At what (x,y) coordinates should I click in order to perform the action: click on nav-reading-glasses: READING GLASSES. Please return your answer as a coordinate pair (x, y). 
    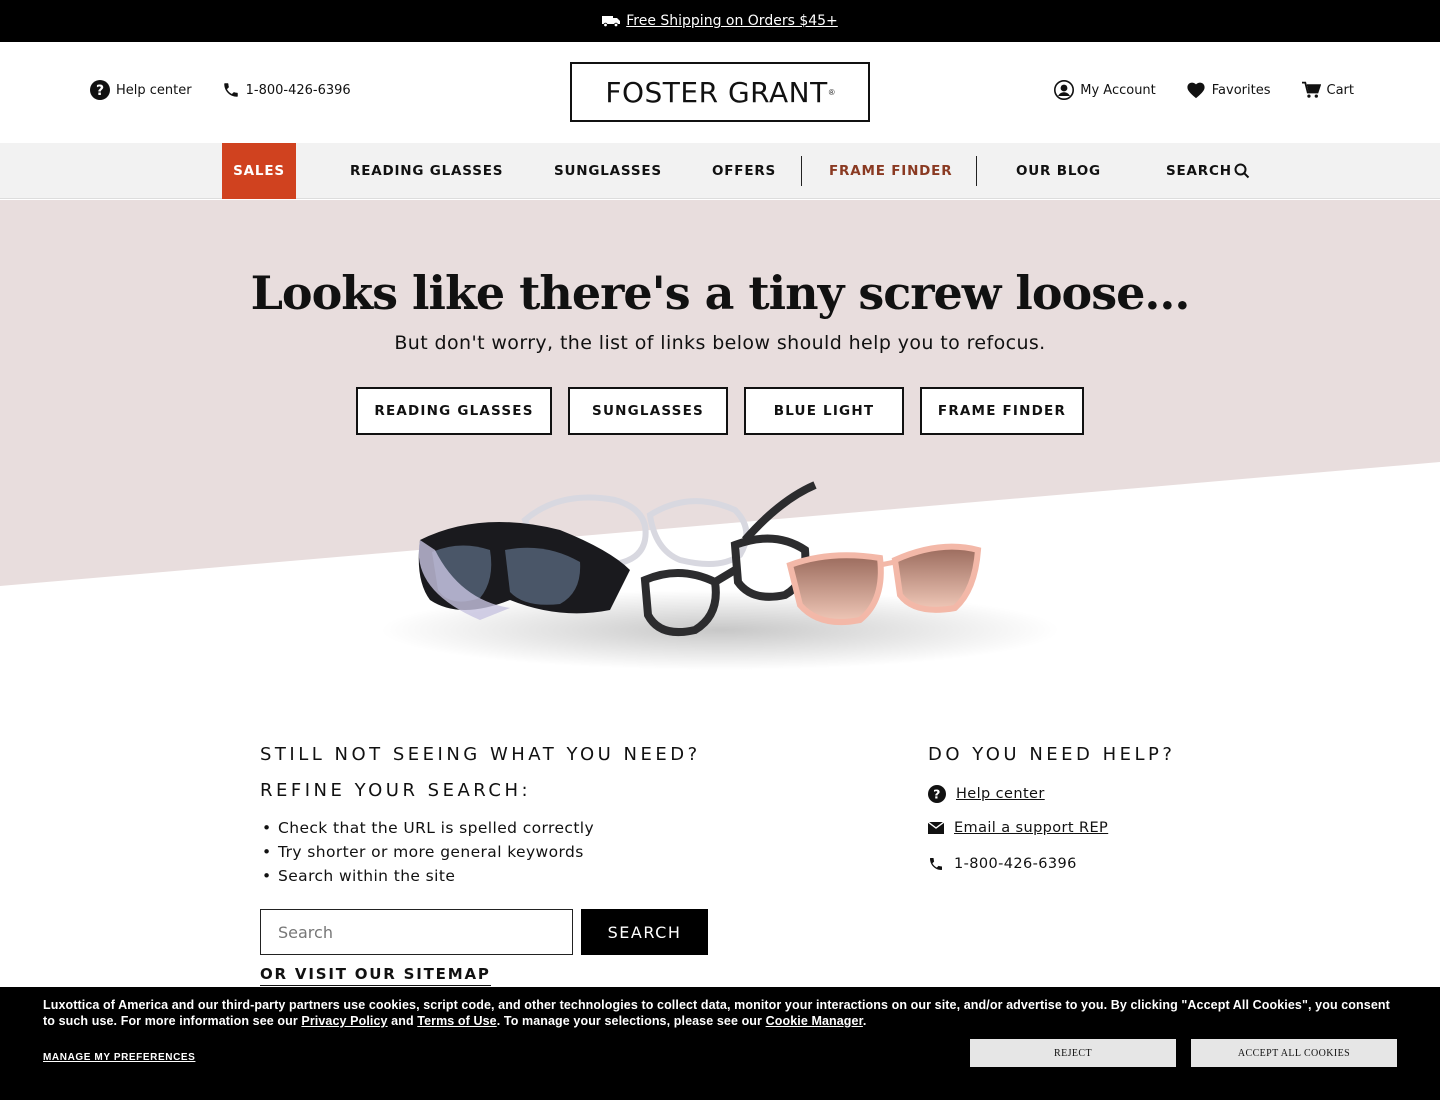
    Looking at the image, I should click on (426, 171).